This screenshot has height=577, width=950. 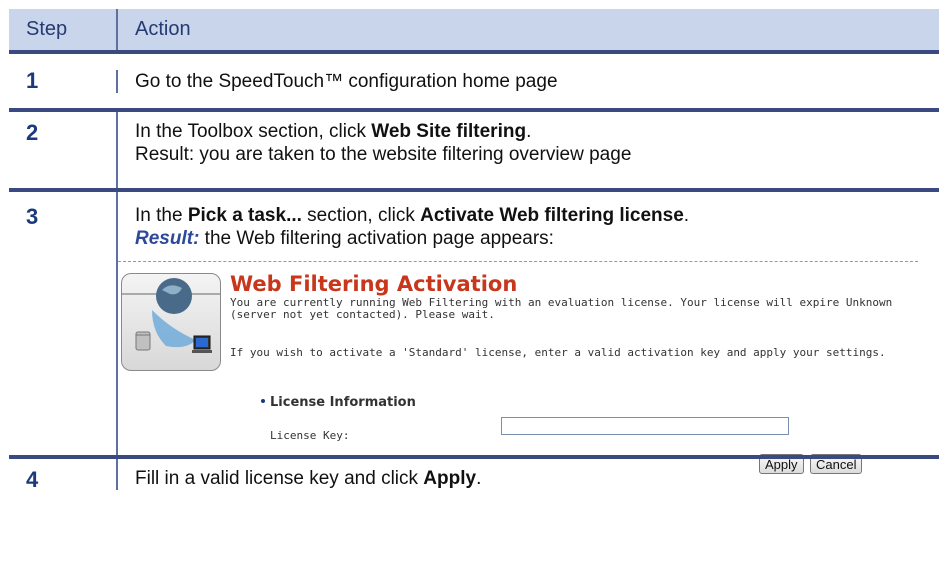 I want to click on action-emphasis: Apply, so click(x=450, y=478).